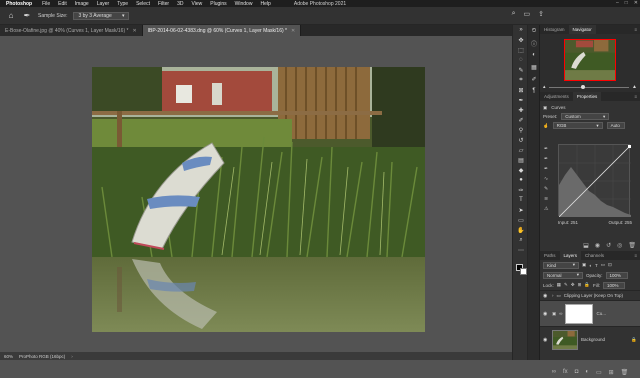 Image resolution: width=640 pixels, height=378 pixels. Describe the element at coordinates (634, 87) in the screenshot. I see `zoom-in-icon: ▲` at that location.